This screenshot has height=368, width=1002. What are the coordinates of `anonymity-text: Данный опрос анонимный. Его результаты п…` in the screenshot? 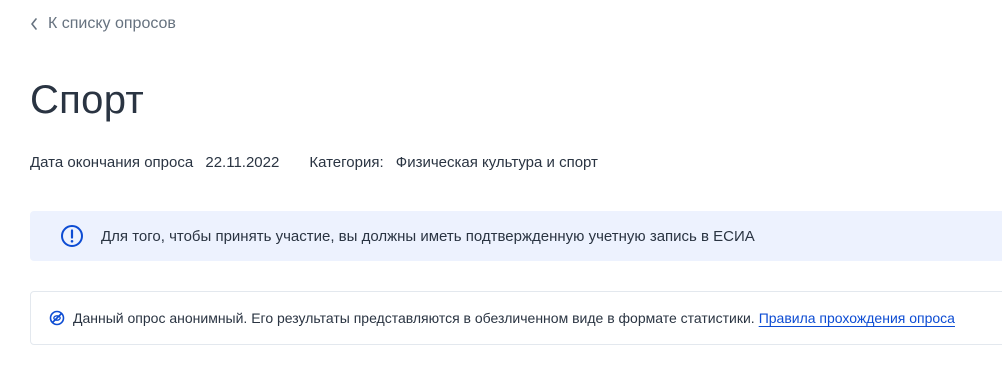 It's located at (514, 318).